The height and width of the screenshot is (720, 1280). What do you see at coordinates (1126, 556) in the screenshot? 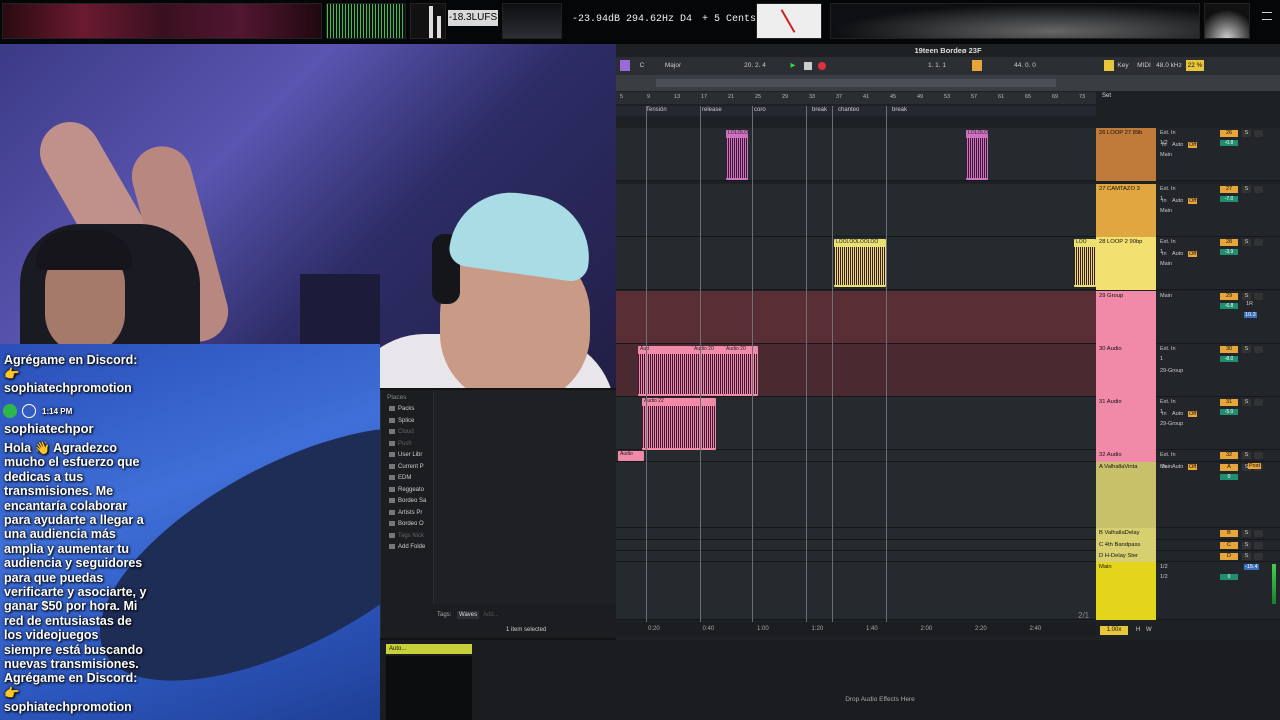
I see `track-header: D H-Delay Ster` at bounding box center [1126, 556].